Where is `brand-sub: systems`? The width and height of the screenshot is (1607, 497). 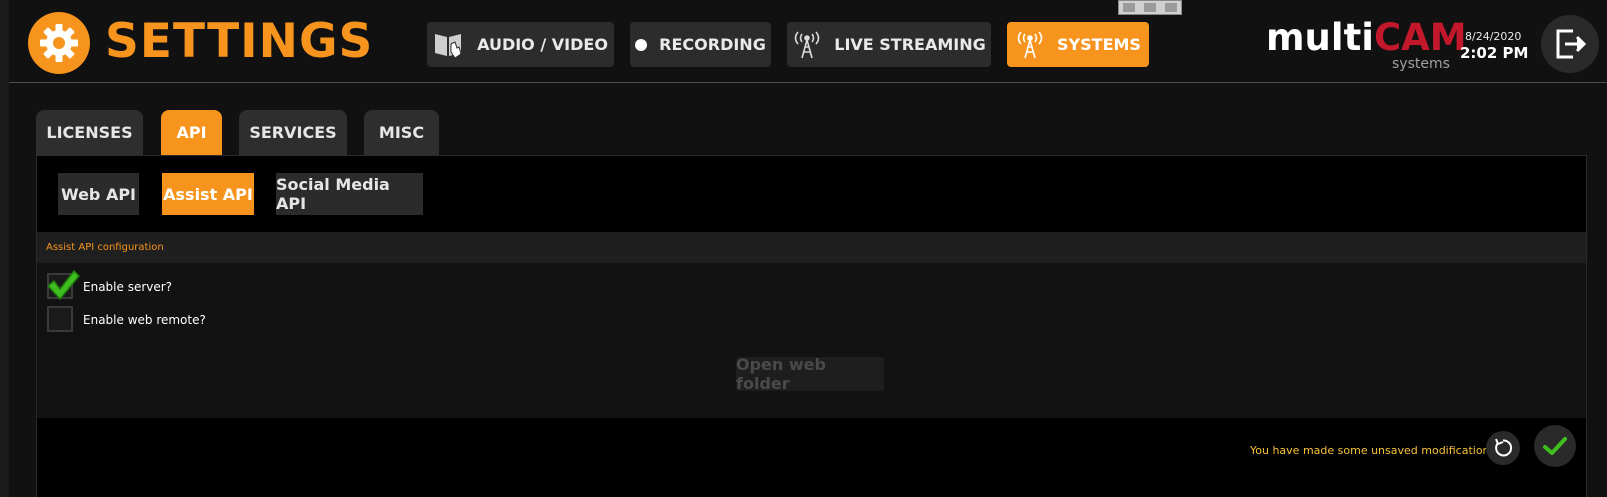
brand-sub: systems is located at coordinates (1421, 64).